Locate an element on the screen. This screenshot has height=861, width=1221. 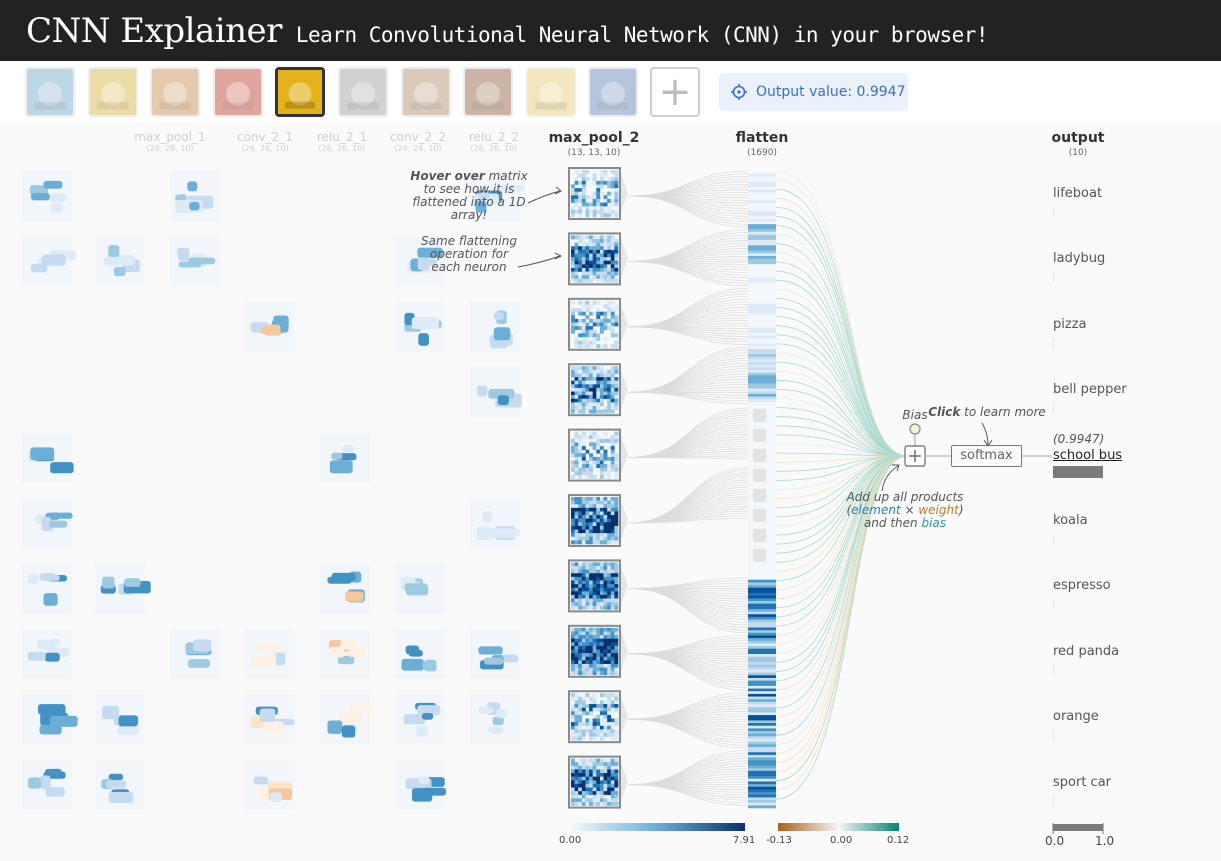
thumbnail-orange is located at coordinates (550, 92).